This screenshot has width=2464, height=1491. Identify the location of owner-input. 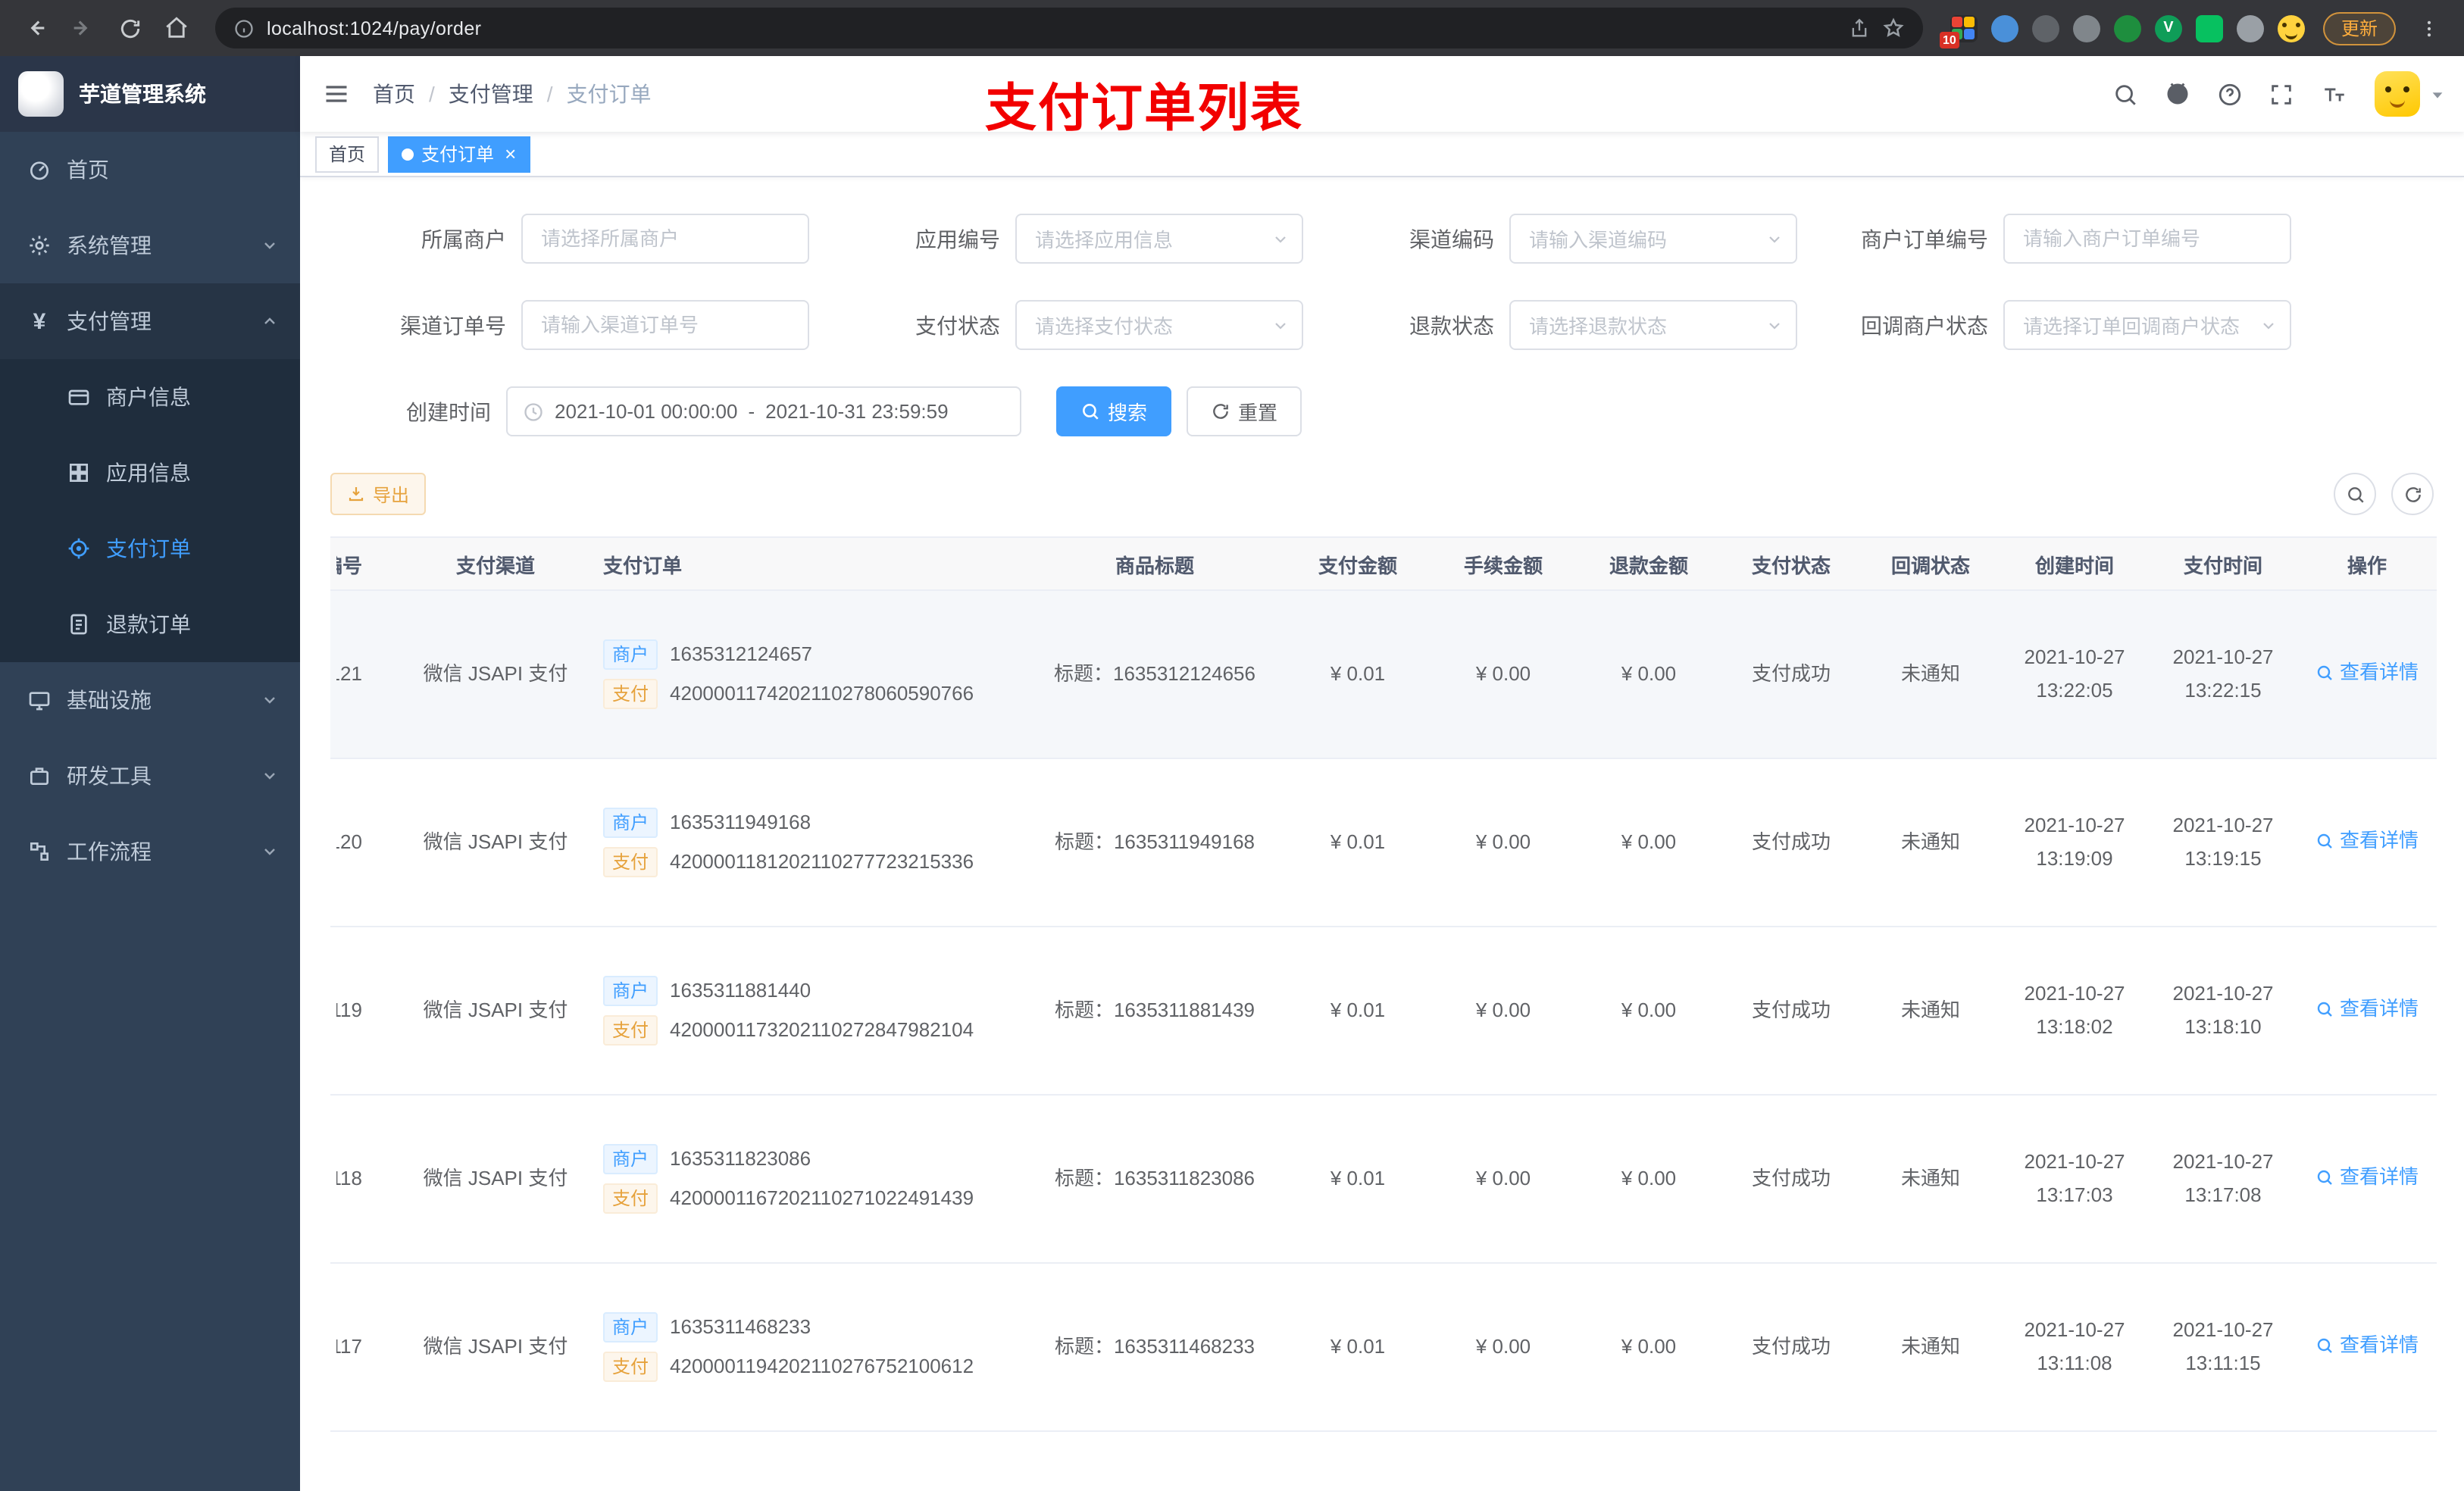
(665, 239).